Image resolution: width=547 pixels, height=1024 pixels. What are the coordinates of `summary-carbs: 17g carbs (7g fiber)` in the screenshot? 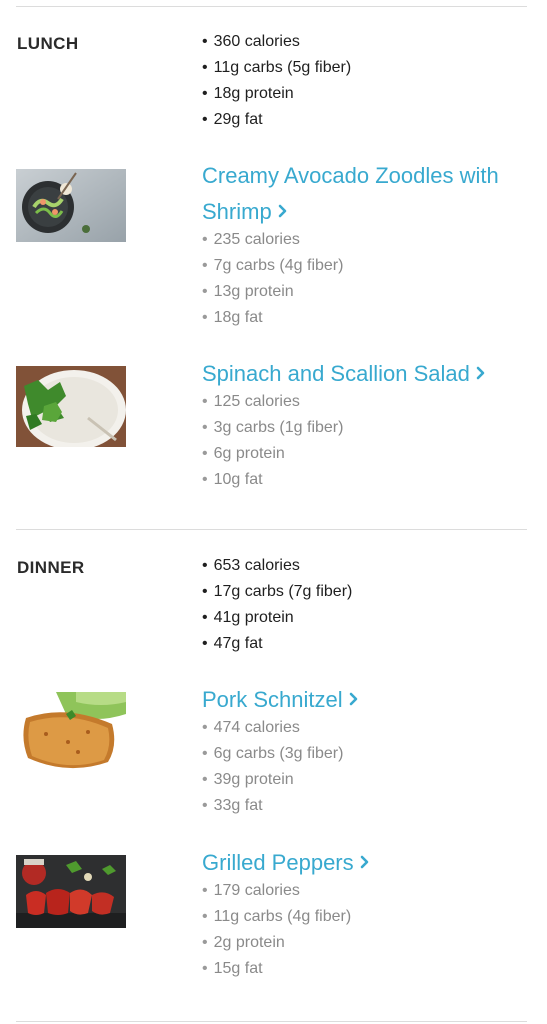 It's located at (277, 592).